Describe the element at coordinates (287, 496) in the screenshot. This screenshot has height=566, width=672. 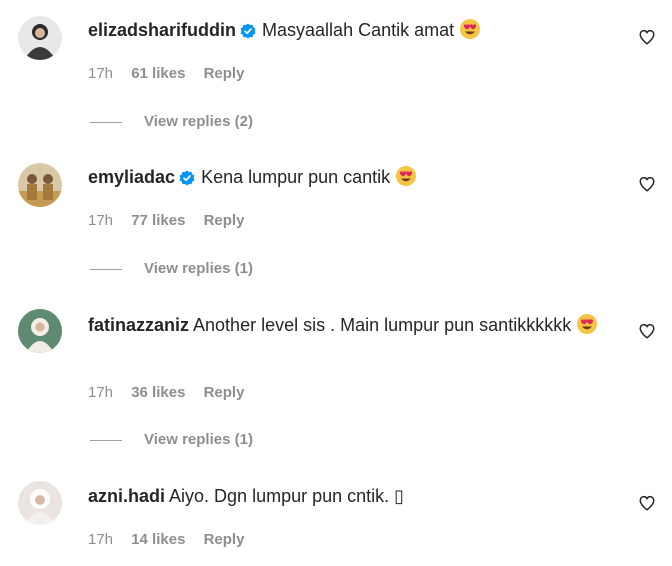
I see `comment-text: Aiyo. Dgn lumpur pun cntik. ▯` at that location.